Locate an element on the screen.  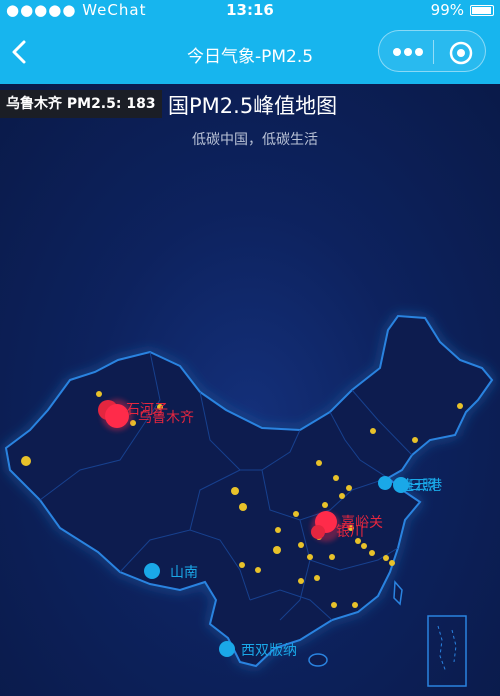
central-point is located at coordinates (318, 532).